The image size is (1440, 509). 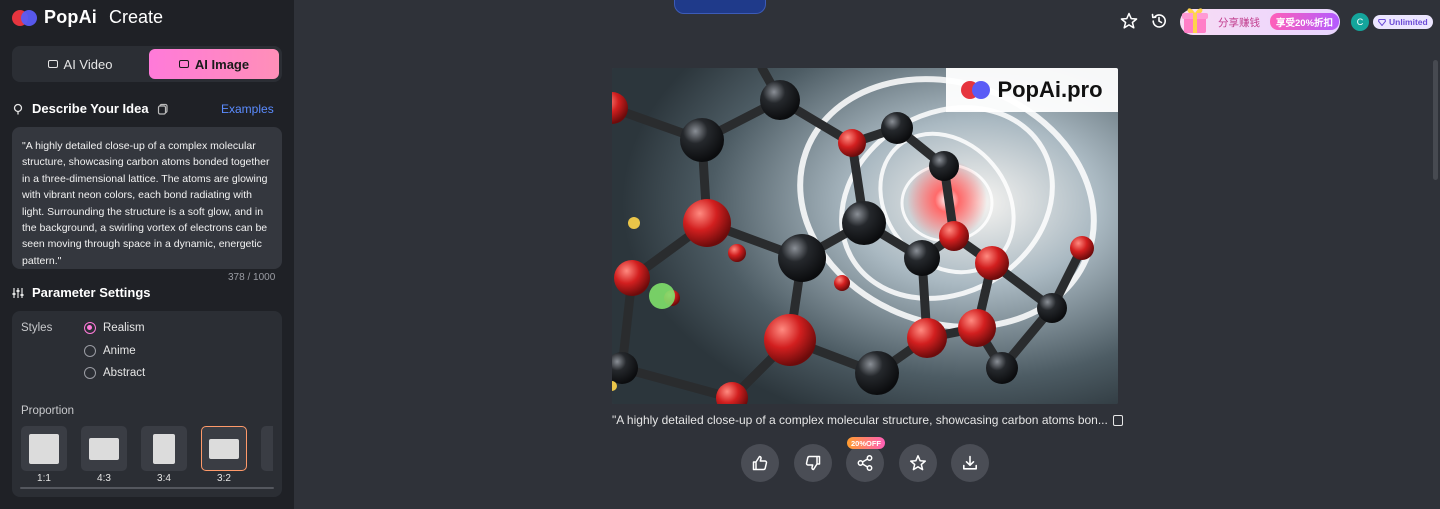 I want to click on proportion-text: 3:4, so click(x=164, y=478).